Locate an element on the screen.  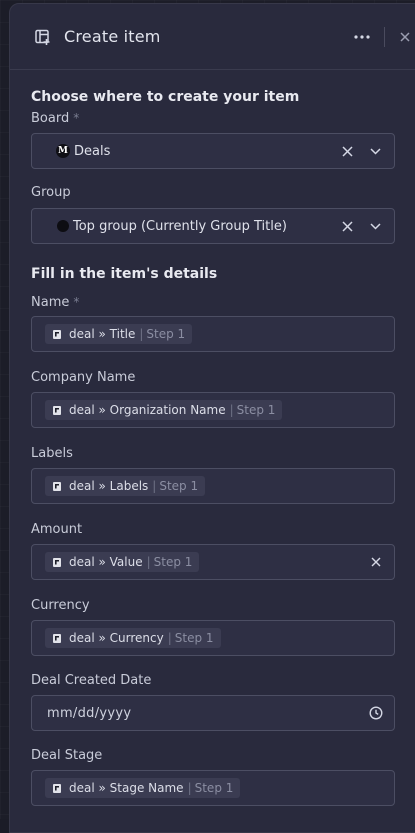
header-divider is located at coordinates (384, 36).